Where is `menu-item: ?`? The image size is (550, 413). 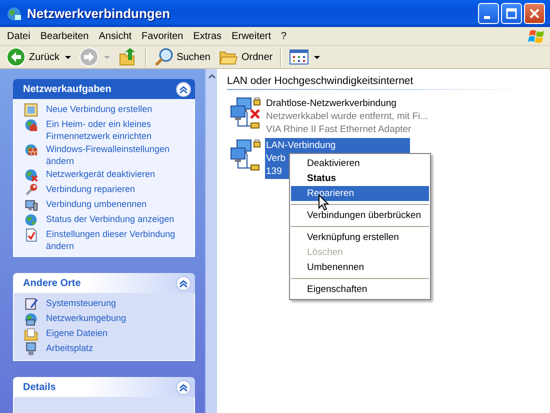
menu-item: ? is located at coordinates (284, 36).